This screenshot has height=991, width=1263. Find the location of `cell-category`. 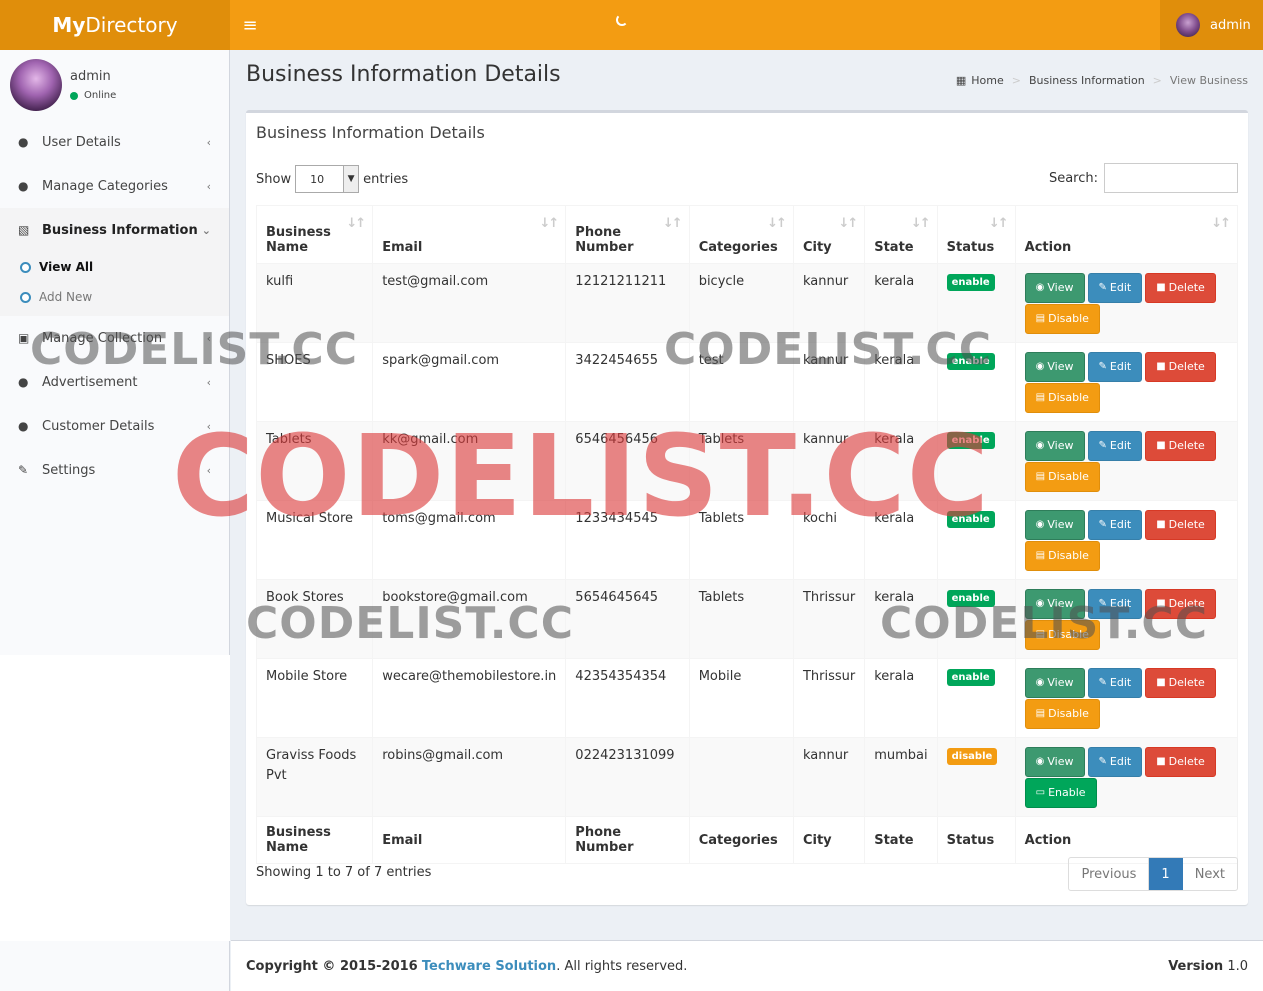

cell-category is located at coordinates (741, 777).